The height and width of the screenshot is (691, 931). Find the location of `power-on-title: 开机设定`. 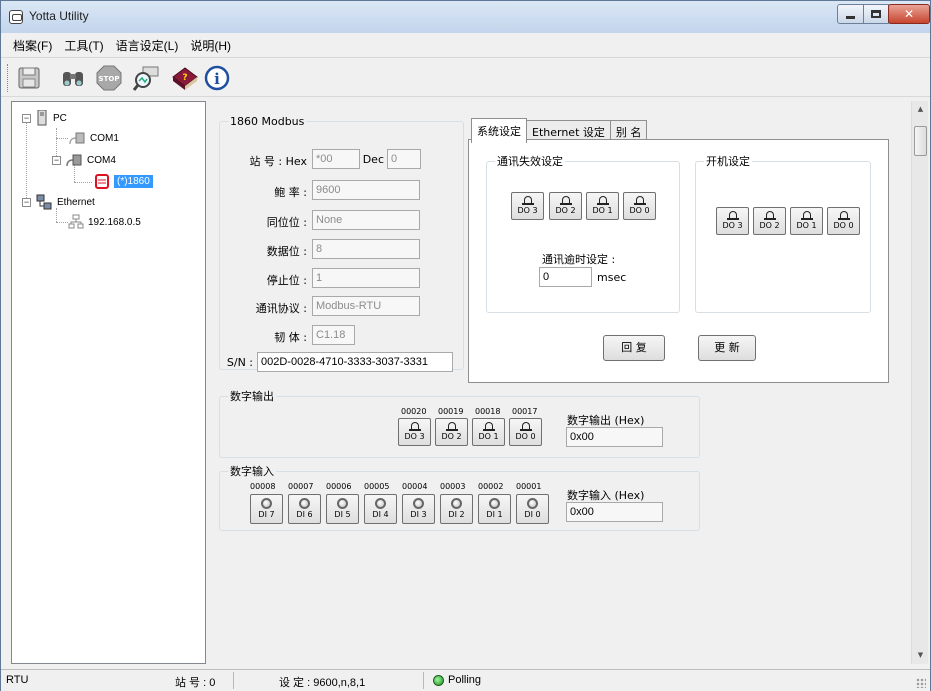

power-on-title: 开机设定 is located at coordinates (728, 161).